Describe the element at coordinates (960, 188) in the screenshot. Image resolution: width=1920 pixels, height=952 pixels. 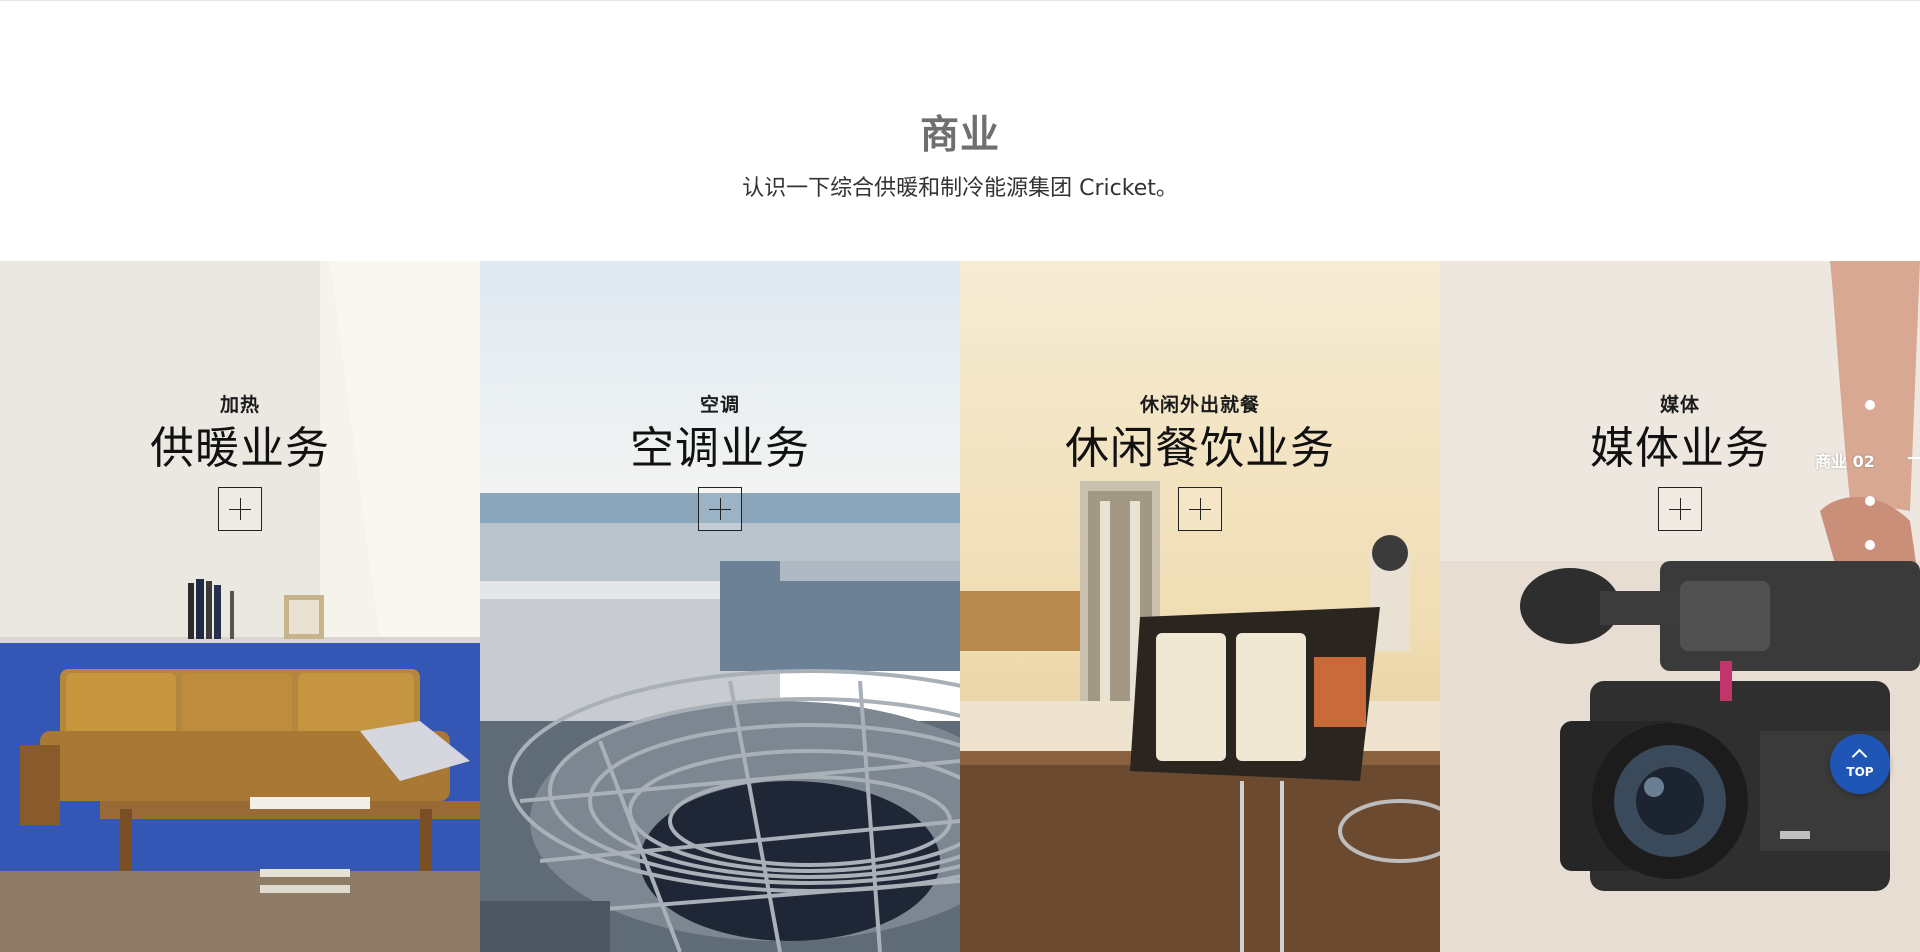
I see `section-subtitle: 认识一下综合供暖和制冷能源集团 Cricket。` at that location.